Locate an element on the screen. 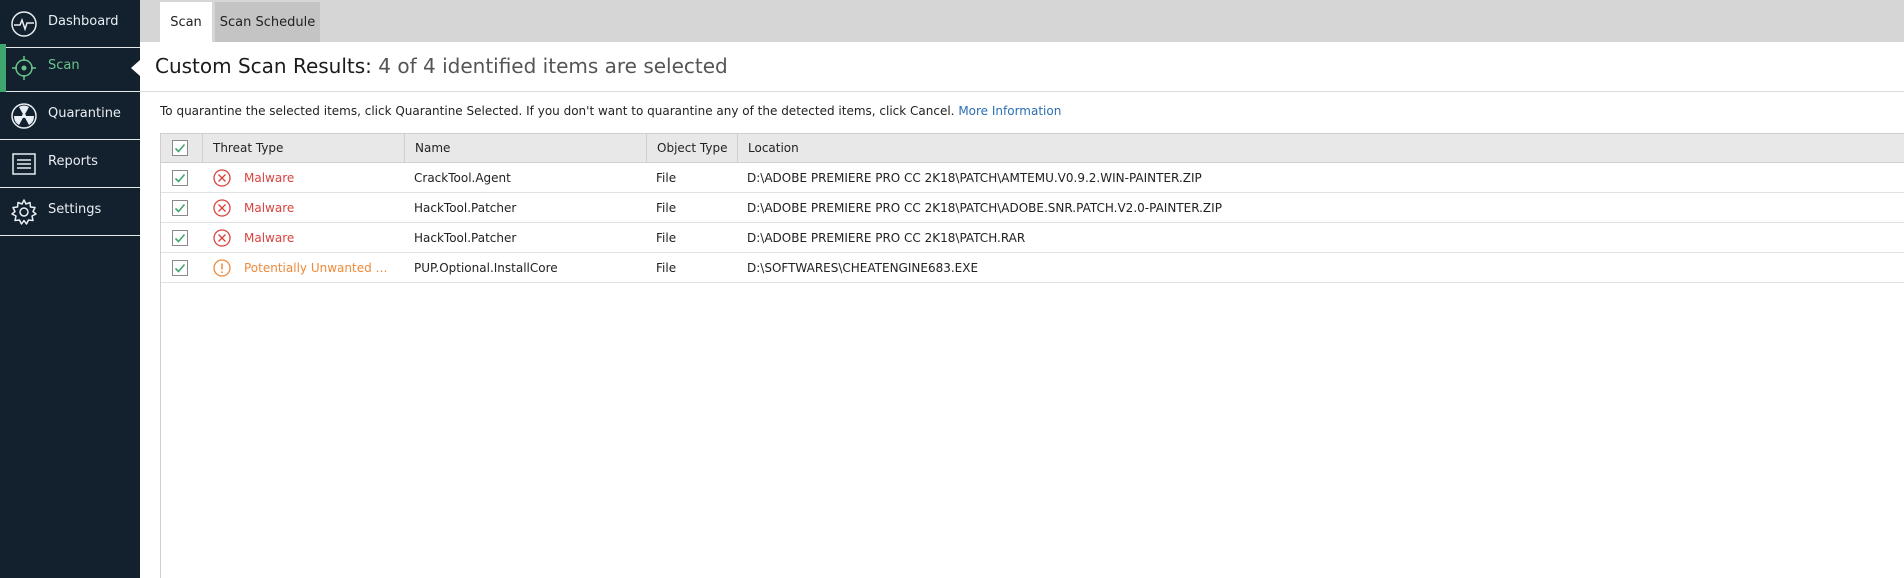 The width and height of the screenshot is (1904, 578). active-indicator is located at coordinates (3, 68).